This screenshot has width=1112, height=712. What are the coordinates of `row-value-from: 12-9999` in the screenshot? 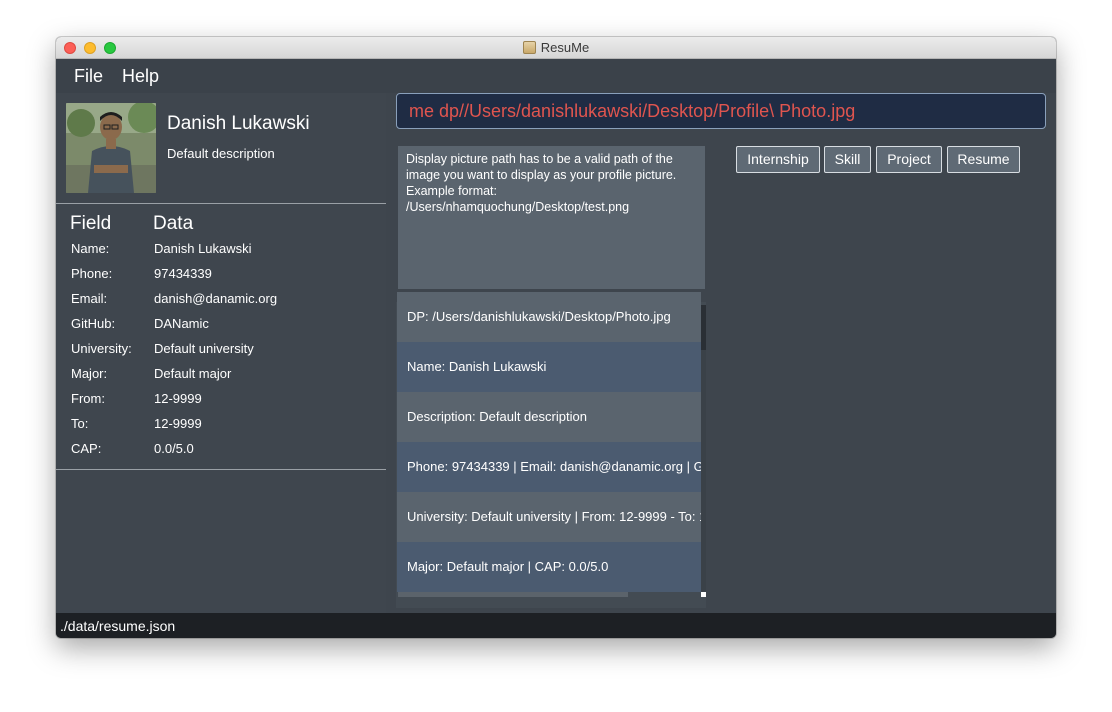 It's located at (178, 398).